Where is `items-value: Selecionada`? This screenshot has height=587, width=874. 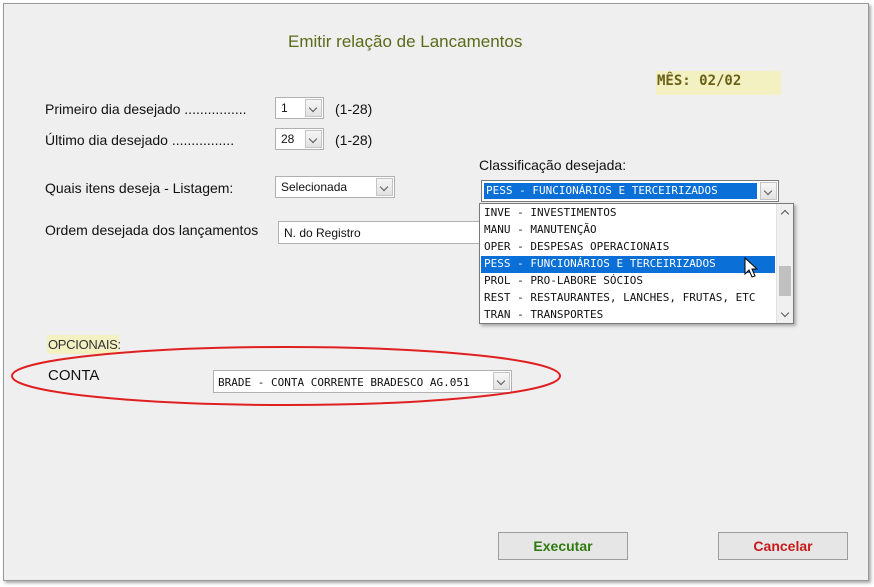
items-value: Selecionada is located at coordinates (314, 187).